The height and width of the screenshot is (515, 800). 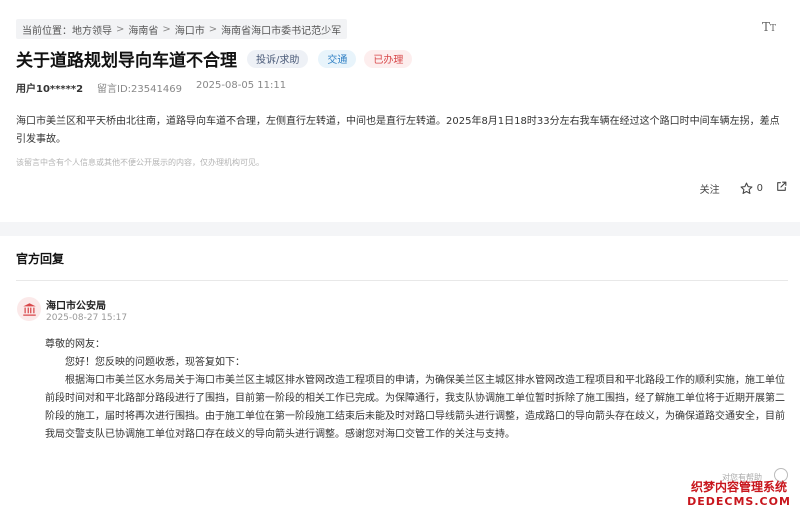 I want to click on share-button, so click(x=781, y=188).